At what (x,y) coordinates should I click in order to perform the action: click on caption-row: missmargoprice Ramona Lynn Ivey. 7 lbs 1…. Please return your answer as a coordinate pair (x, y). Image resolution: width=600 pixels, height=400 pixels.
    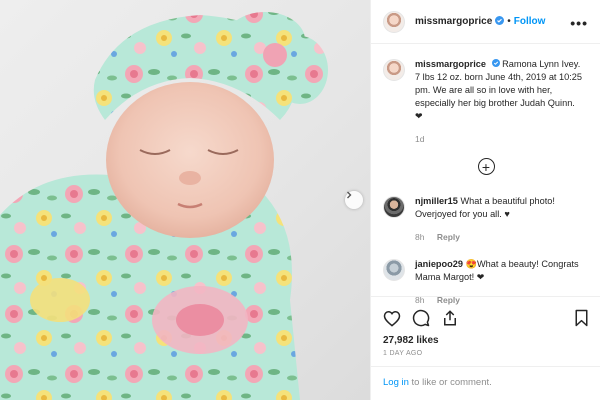
    Looking at the image, I should click on (486, 102).